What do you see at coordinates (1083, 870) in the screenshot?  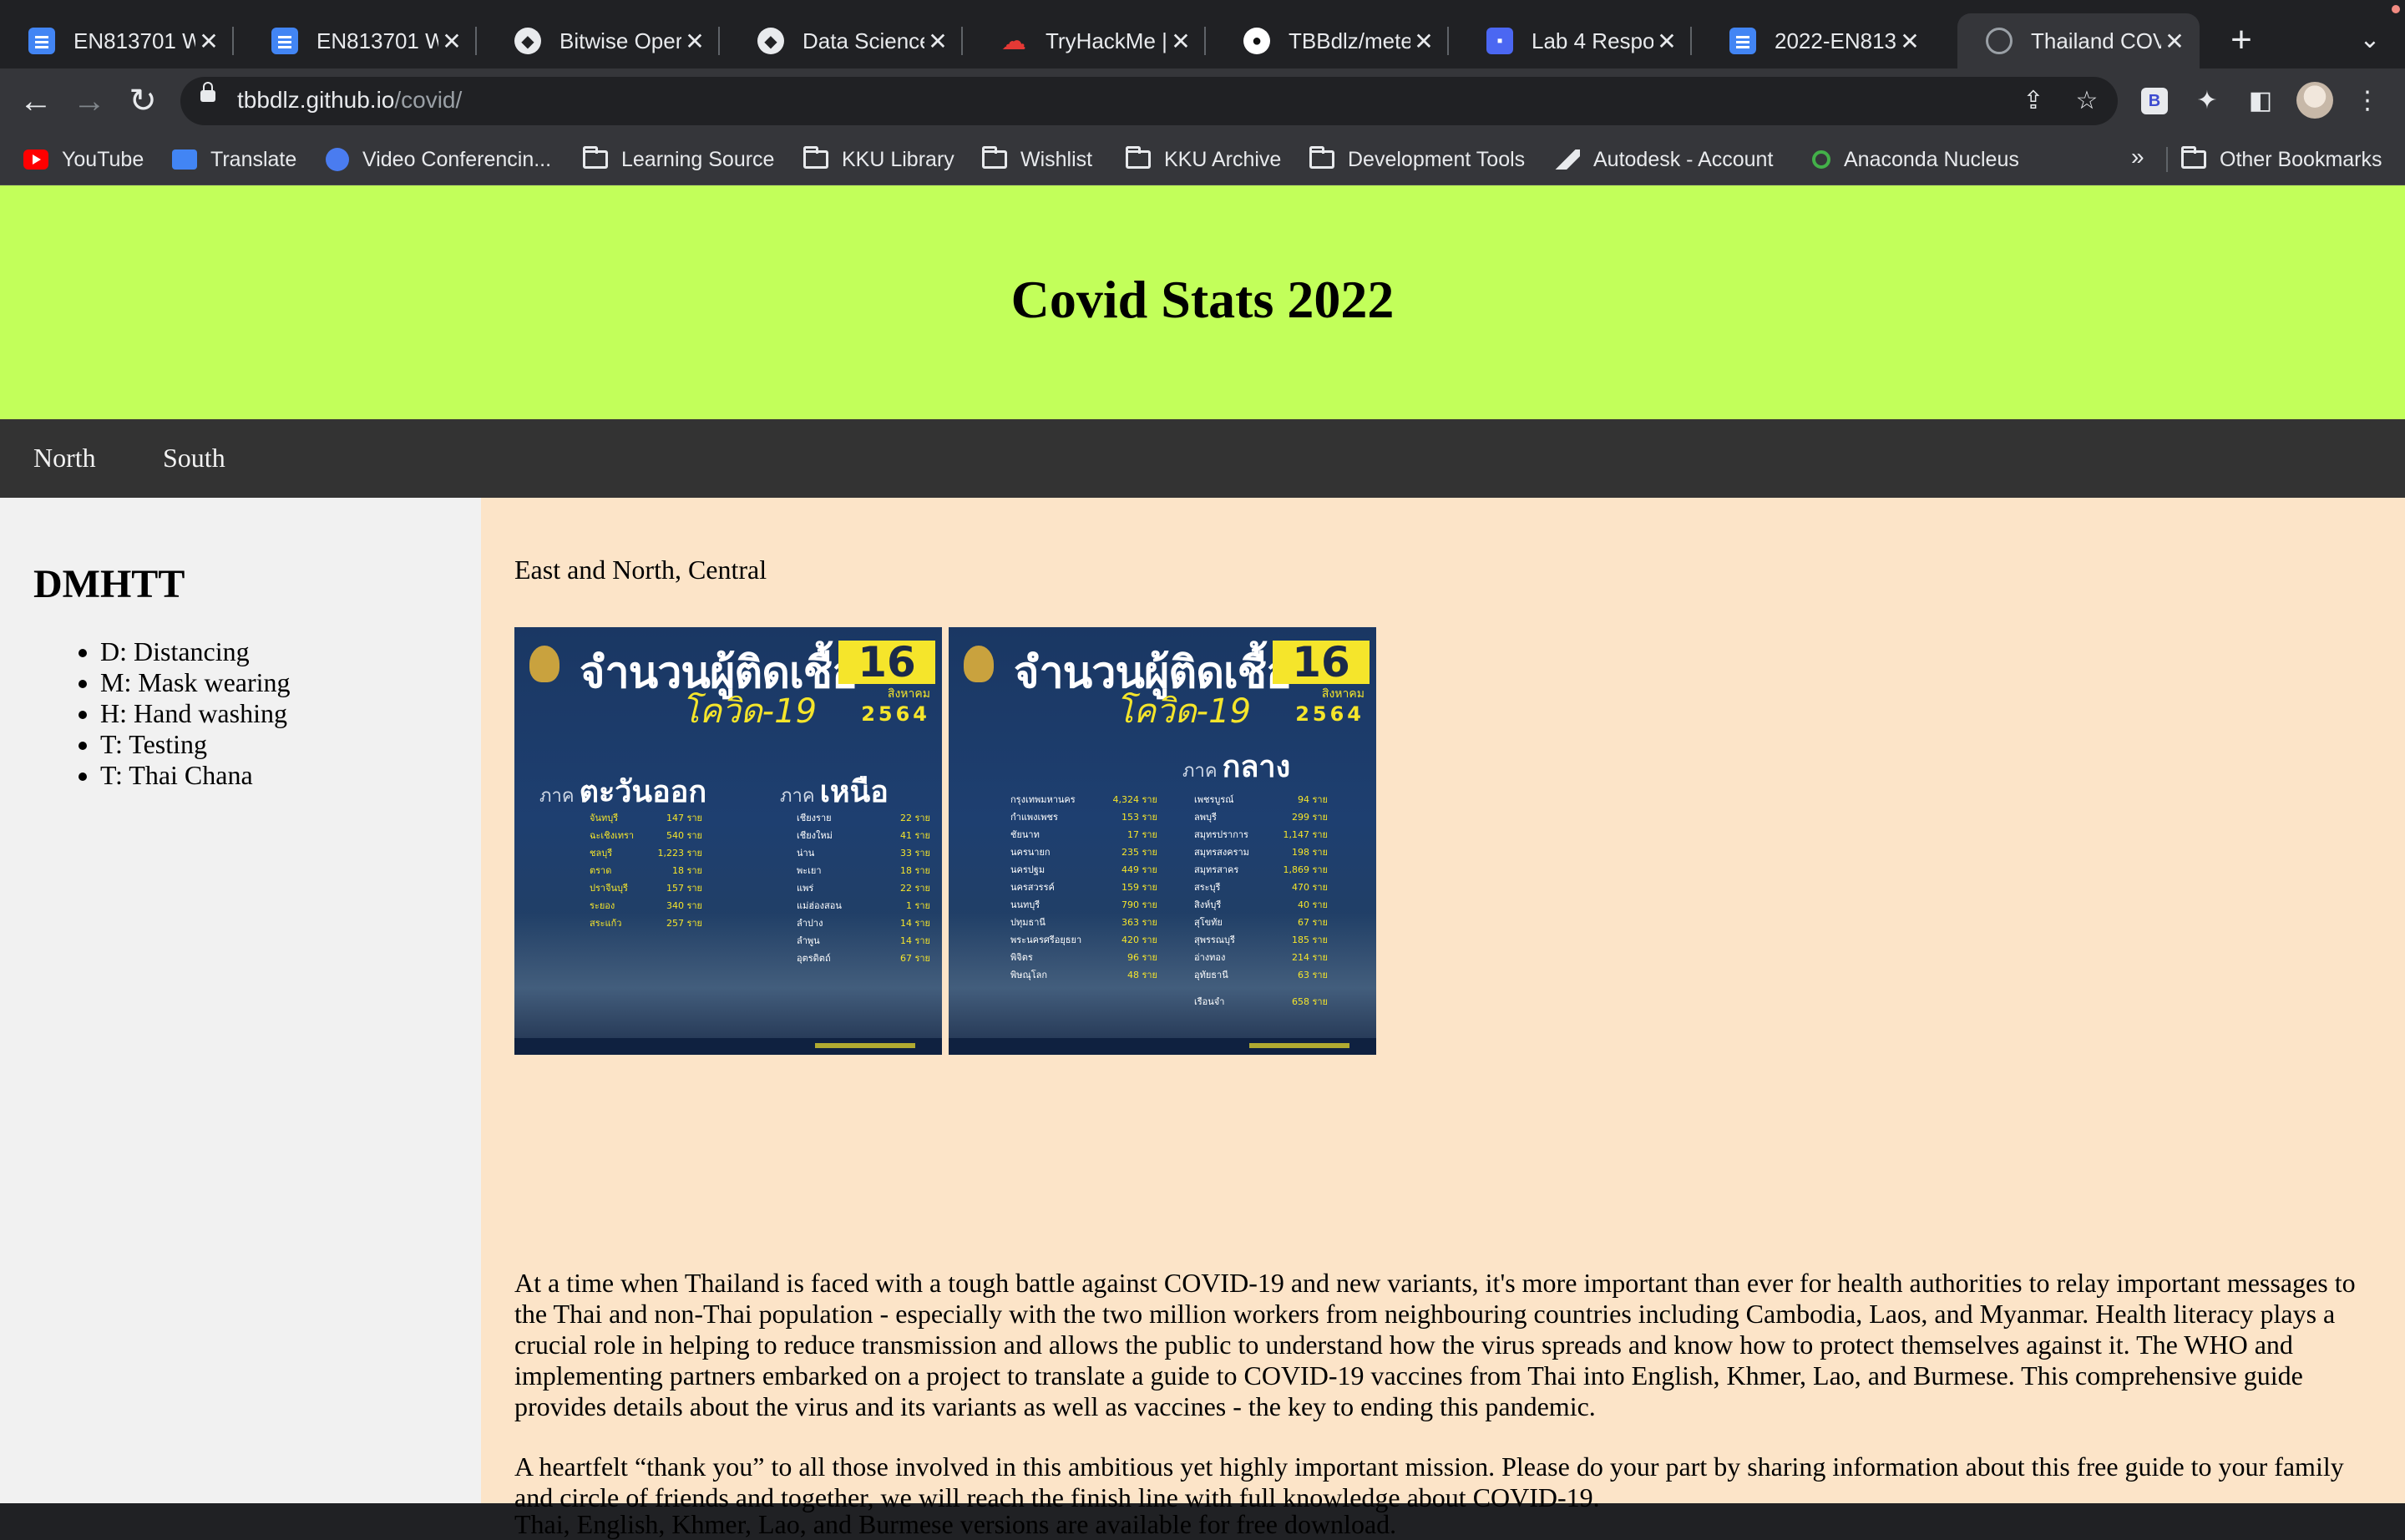 I see `stat-row: นครปฐม 449 ราย` at bounding box center [1083, 870].